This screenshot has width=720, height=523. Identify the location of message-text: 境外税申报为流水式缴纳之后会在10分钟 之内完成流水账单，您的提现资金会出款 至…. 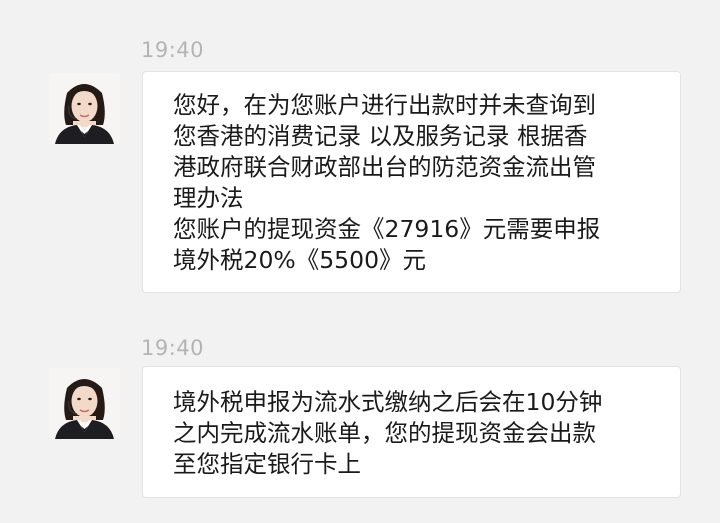
(388, 433).